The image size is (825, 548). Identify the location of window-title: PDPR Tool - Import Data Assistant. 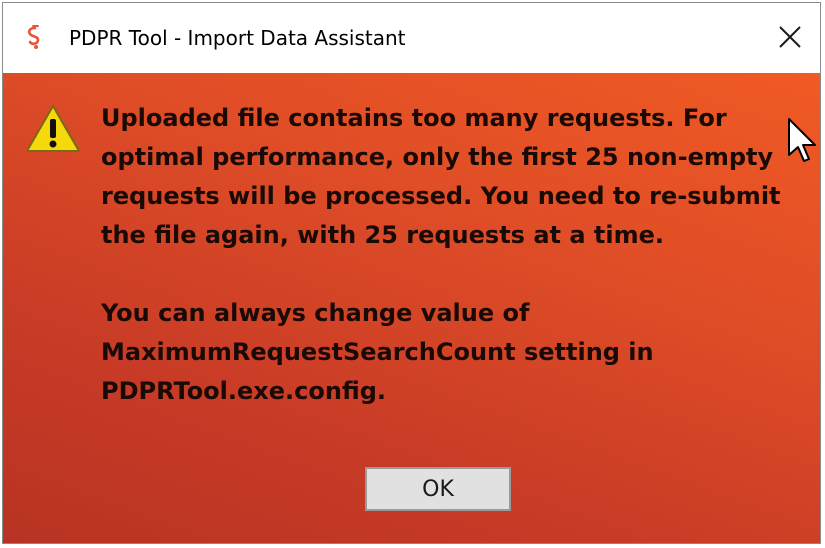
(237, 38).